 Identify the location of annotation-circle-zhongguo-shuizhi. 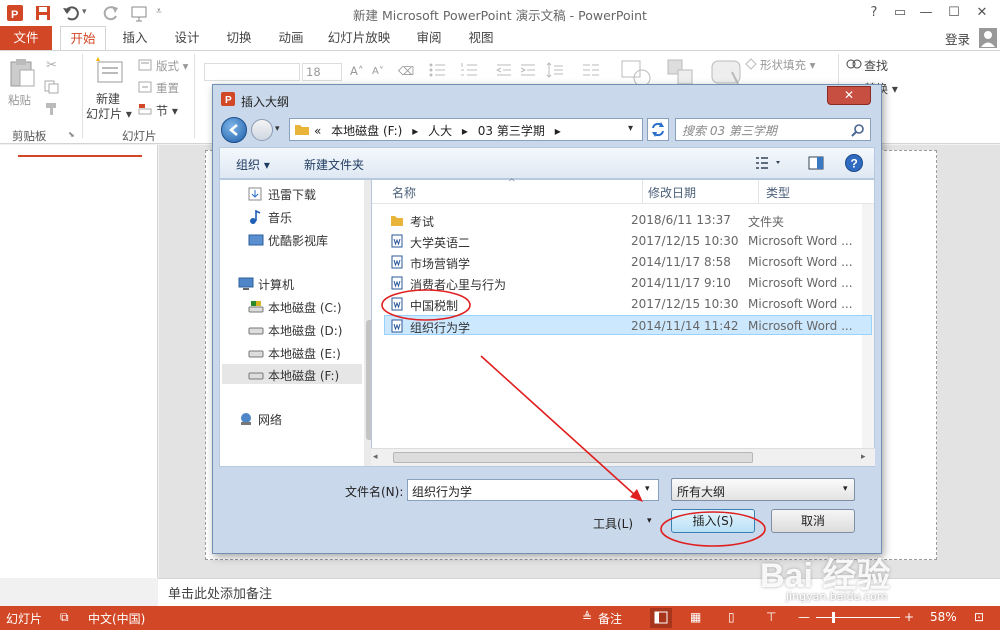
(426, 305).